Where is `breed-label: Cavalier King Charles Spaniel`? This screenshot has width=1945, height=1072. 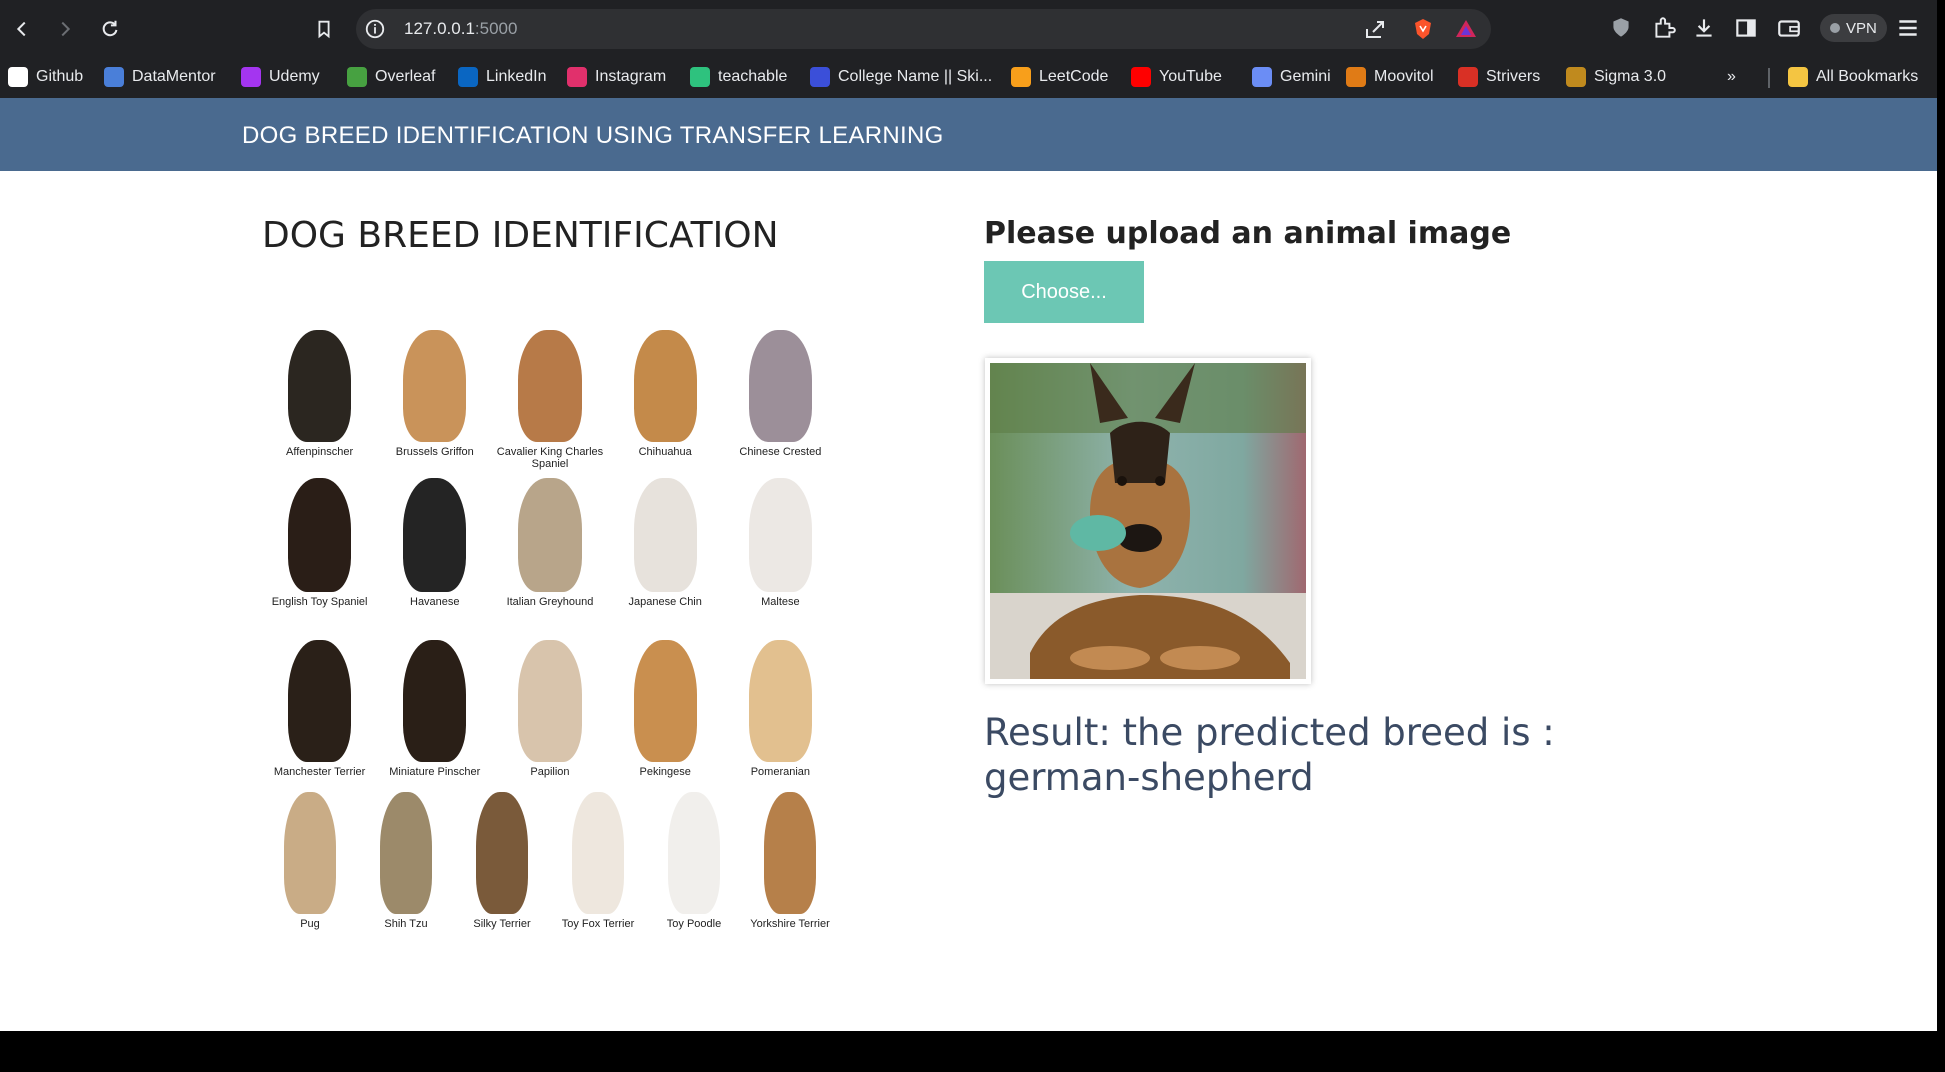 breed-label: Cavalier King Charles Spaniel is located at coordinates (550, 458).